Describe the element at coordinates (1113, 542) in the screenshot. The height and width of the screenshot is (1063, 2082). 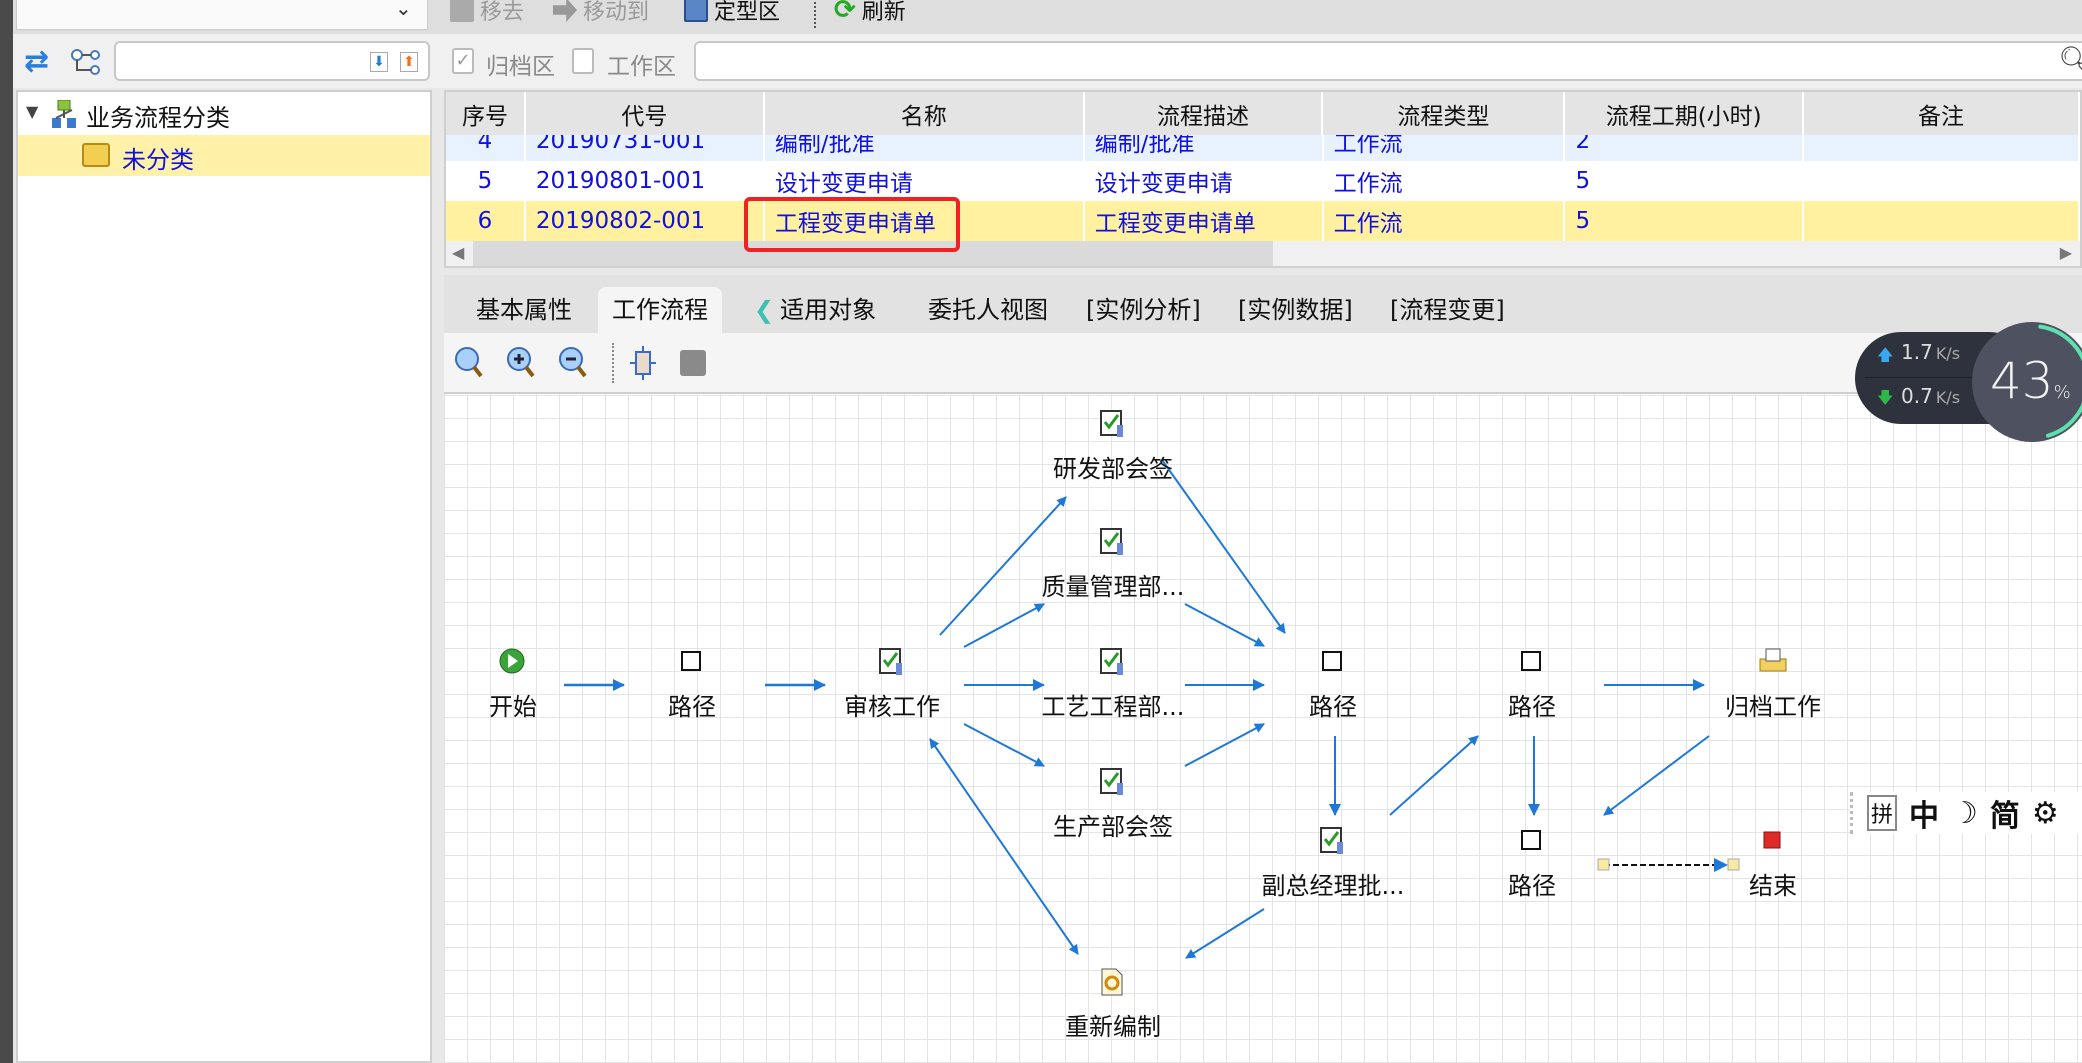
I see `node-quality` at that location.